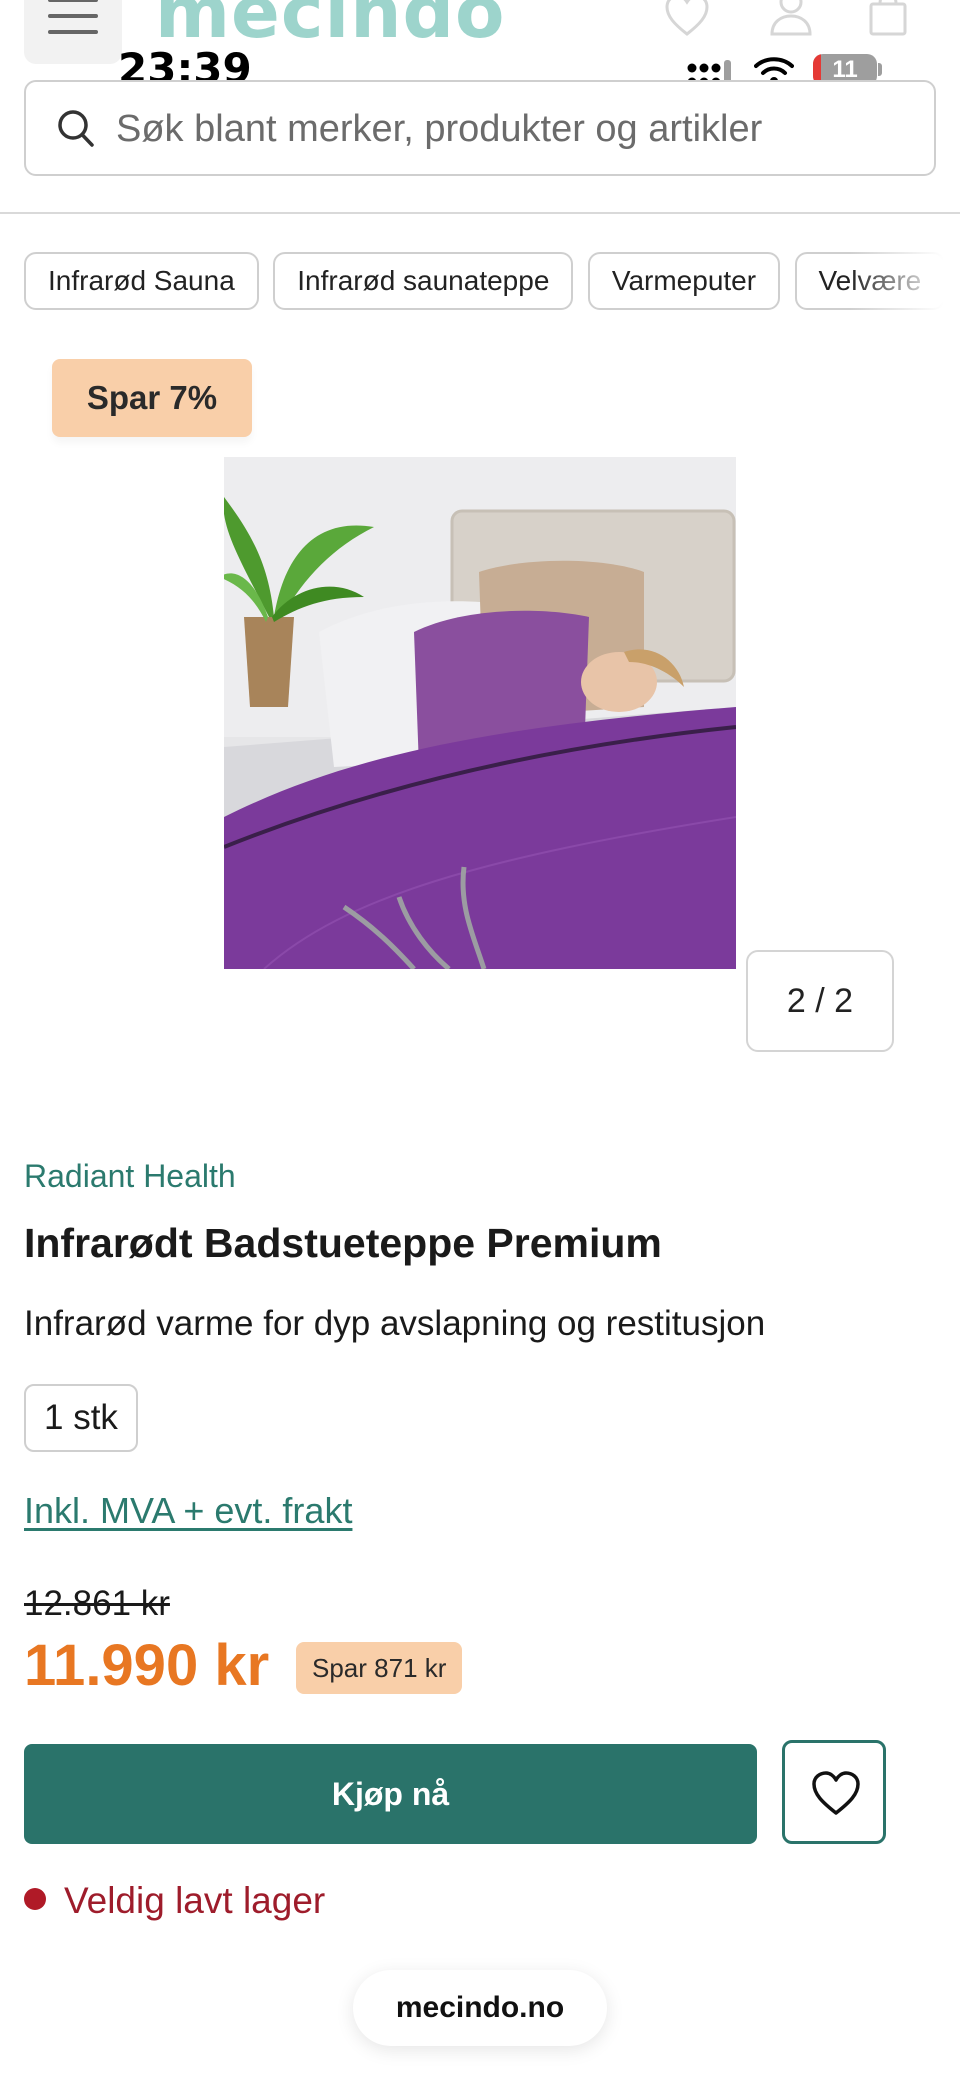  What do you see at coordinates (888, 19) in the screenshot?
I see `cart-icon` at bounding box center [888, 19].